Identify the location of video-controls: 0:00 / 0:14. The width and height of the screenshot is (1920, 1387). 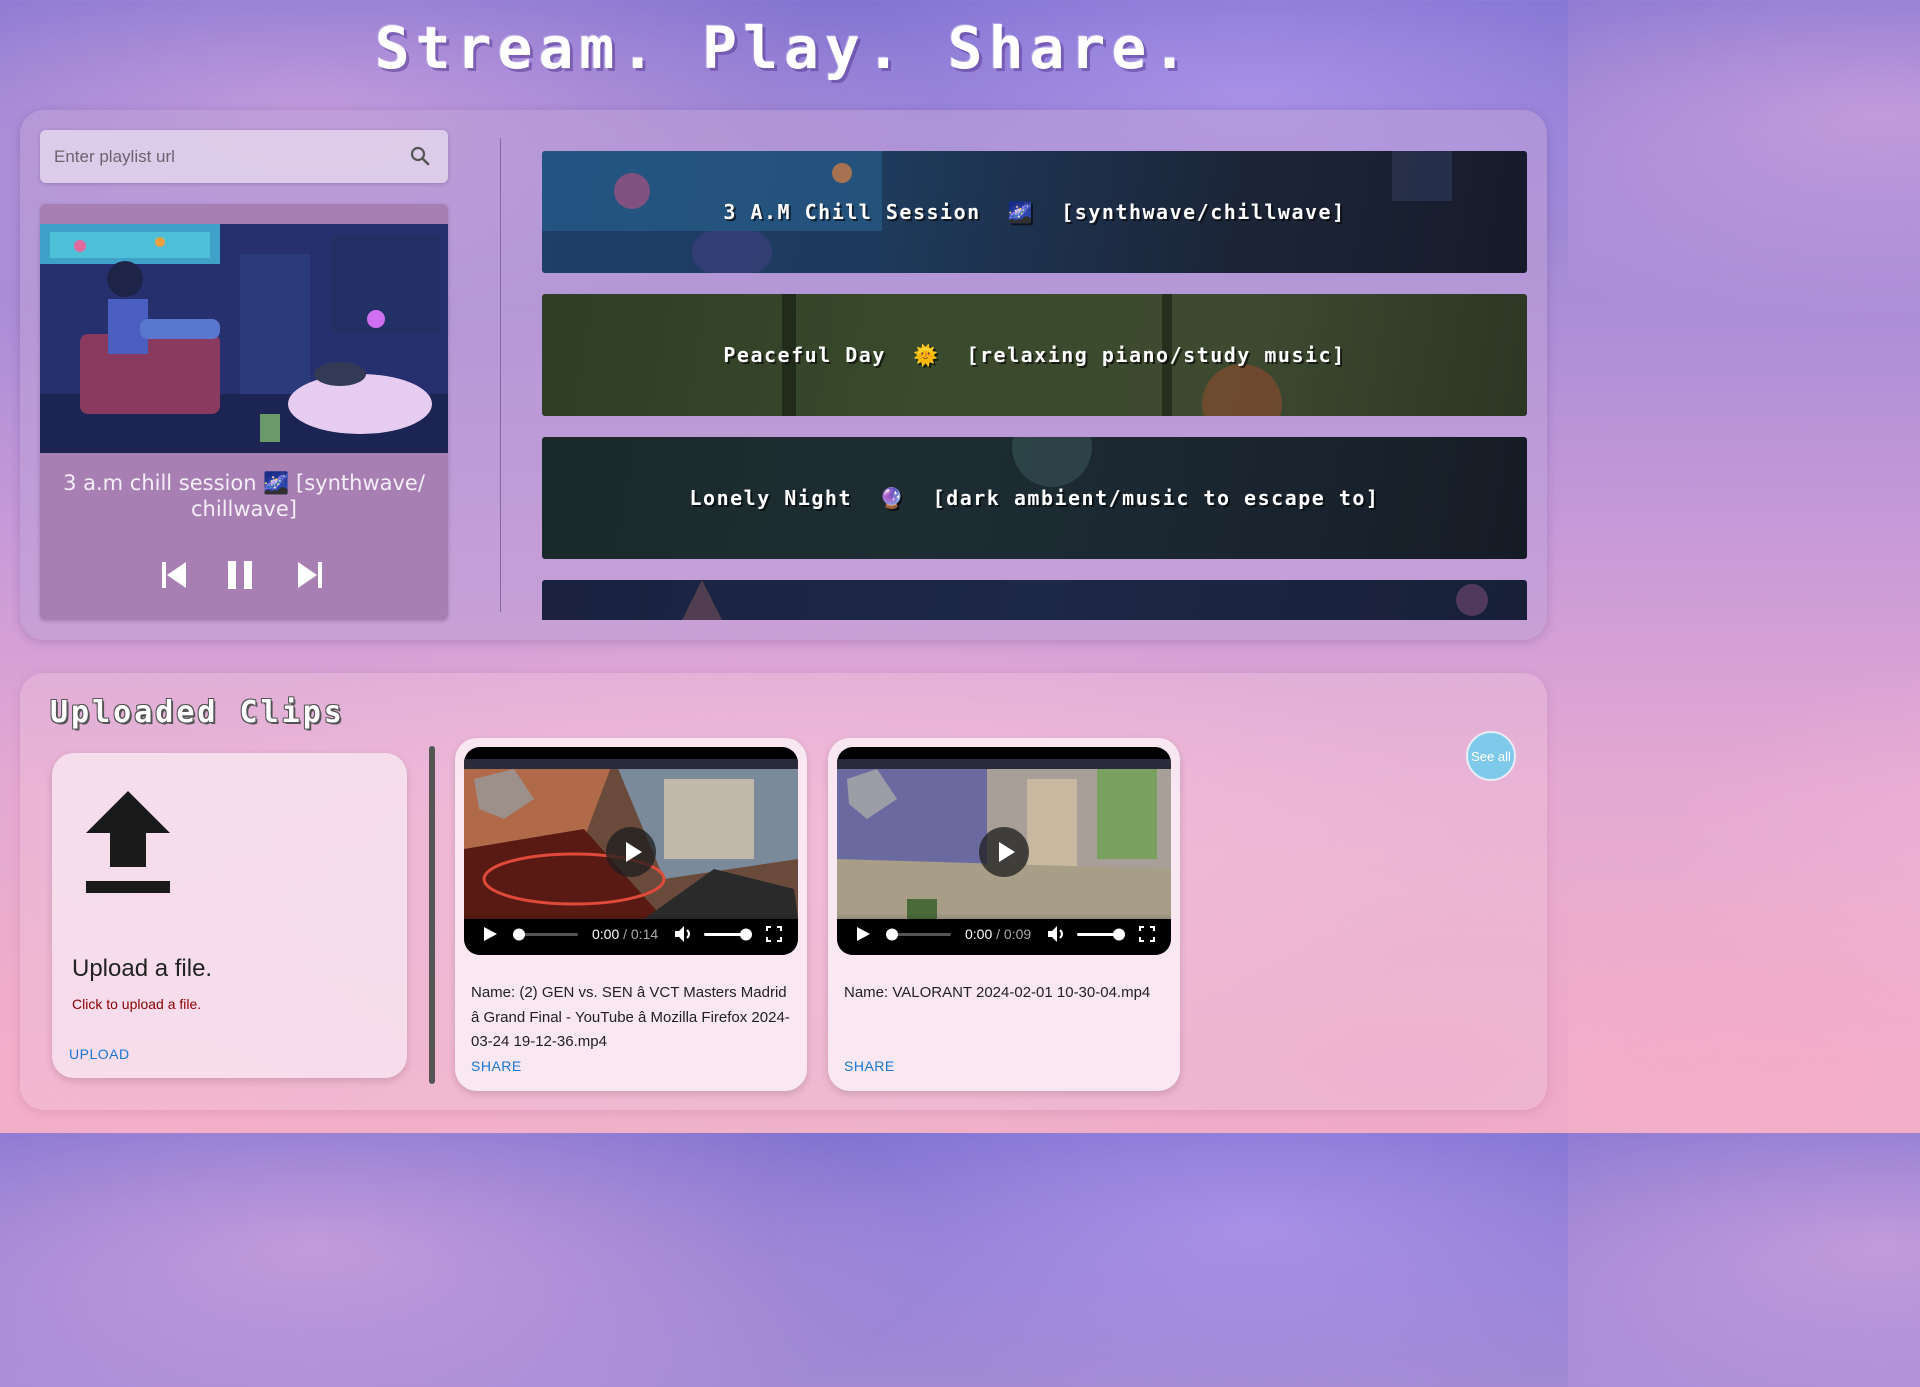
(631, 934).